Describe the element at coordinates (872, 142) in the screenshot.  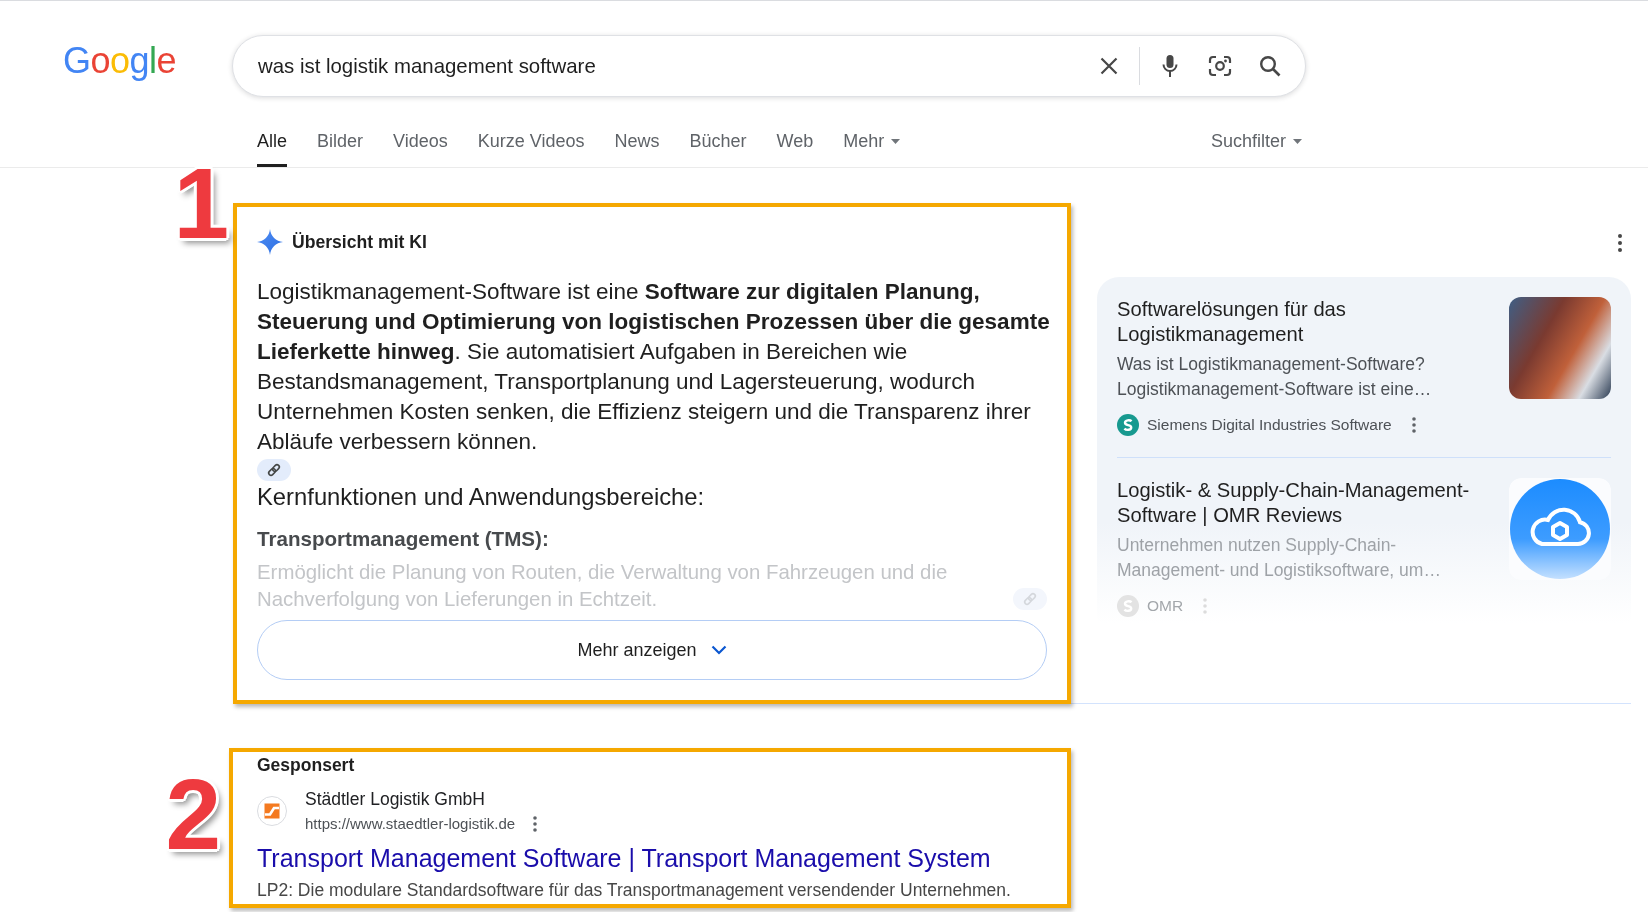
I see `search-tab: Mehr` at that location.